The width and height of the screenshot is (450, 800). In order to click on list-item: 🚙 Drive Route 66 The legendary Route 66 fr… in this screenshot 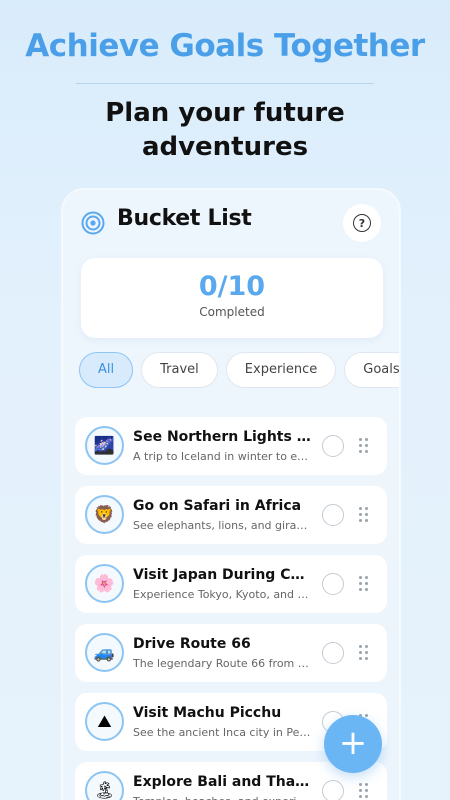, I will do `click(231, 653)`.